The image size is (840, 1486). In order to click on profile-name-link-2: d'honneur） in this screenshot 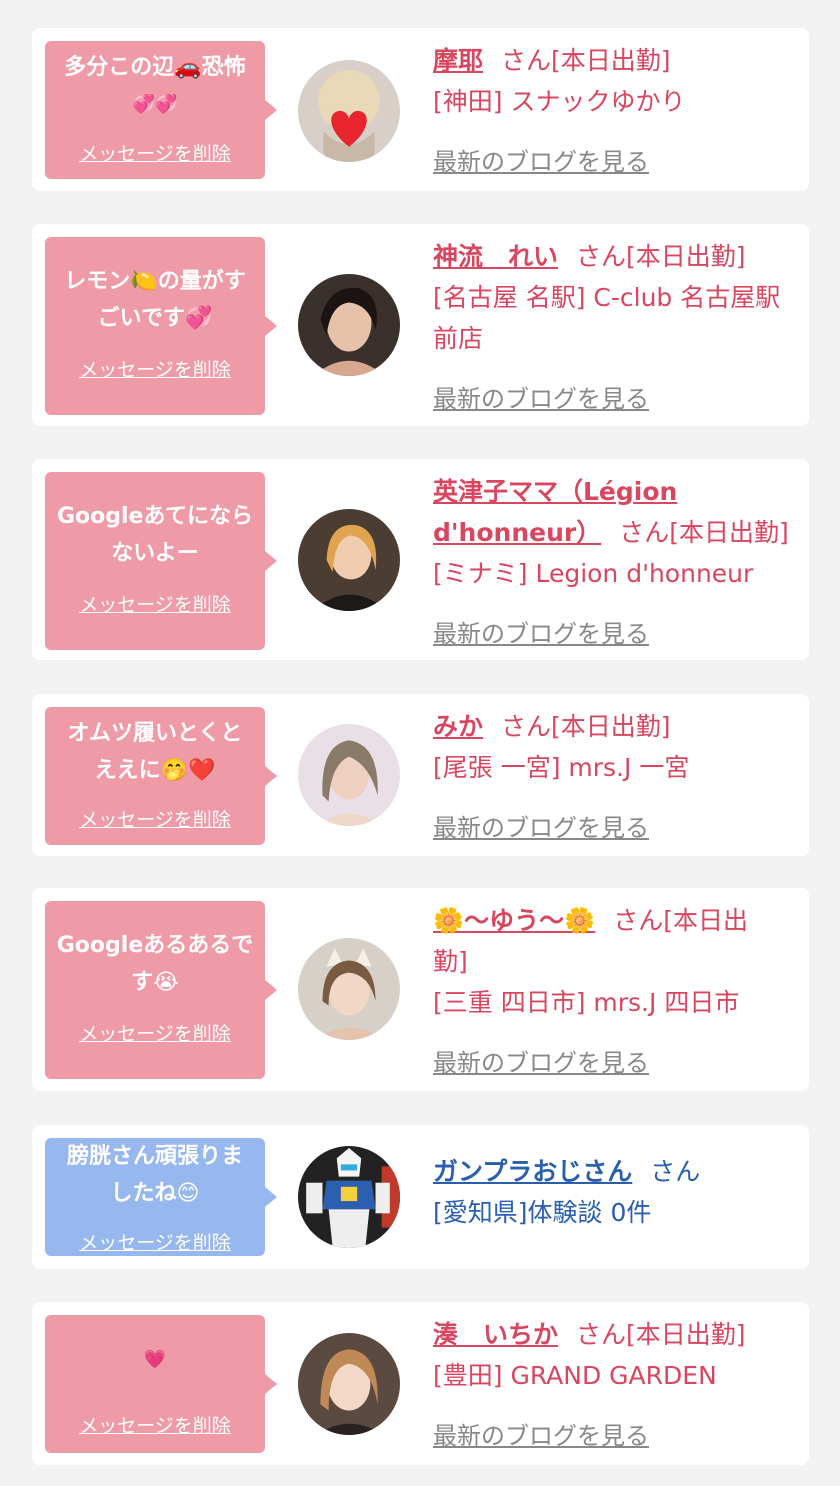, I will do `click(517, 532)`.